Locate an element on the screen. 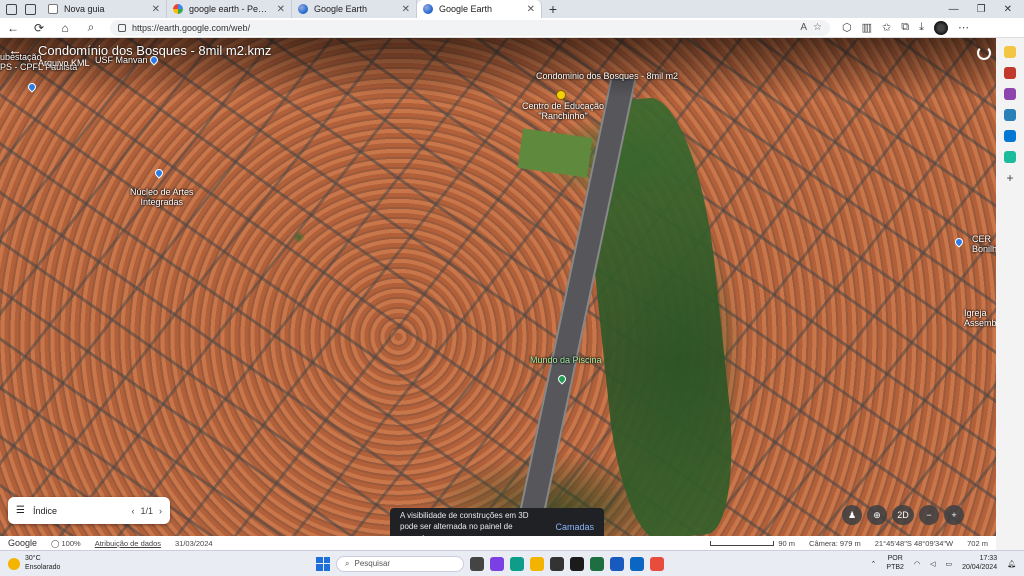  minimize-icon: — is located at coordinates (954, 9).